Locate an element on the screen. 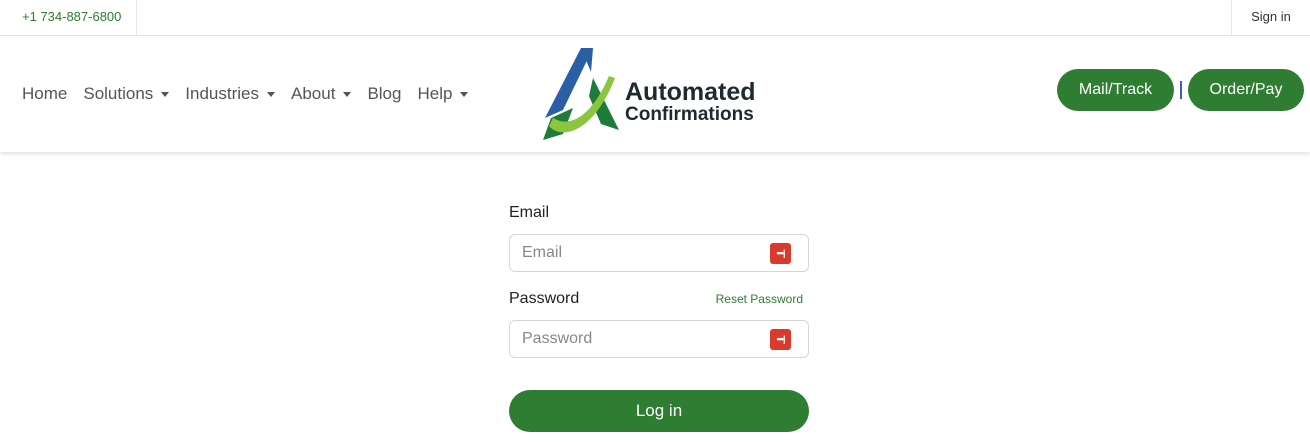 The width and height of the screenshot is (1310, 445). reset-password-link: Reset Password is located at coordinates (759, 299).